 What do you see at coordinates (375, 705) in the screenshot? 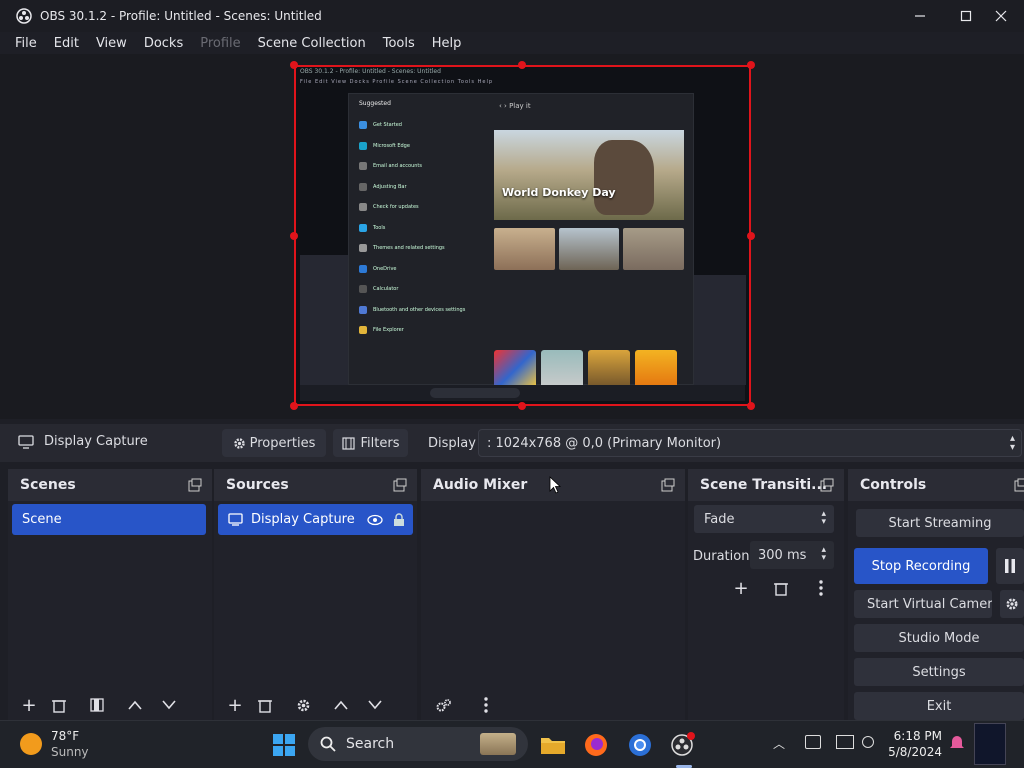
I see `move-source-down-button` at bounding box center [375, 705].